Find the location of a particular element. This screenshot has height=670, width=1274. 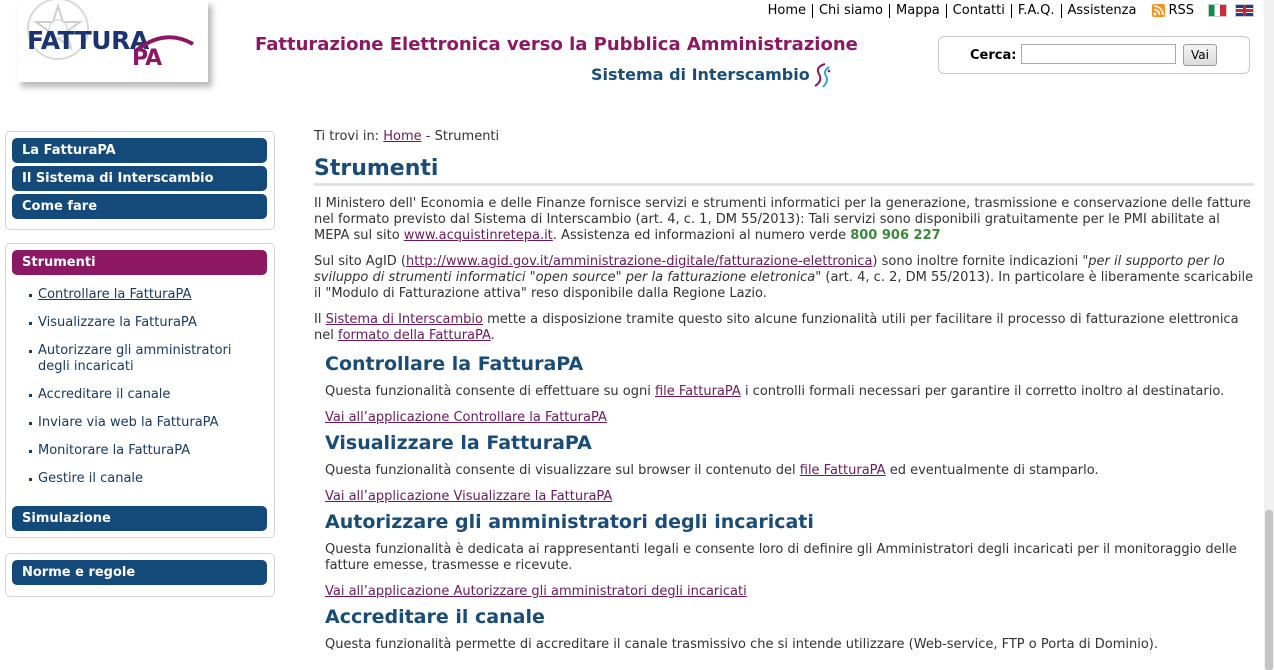

sidebar-item-la-fatturapa: La FatturaPA is located at coordinates (139, 150).